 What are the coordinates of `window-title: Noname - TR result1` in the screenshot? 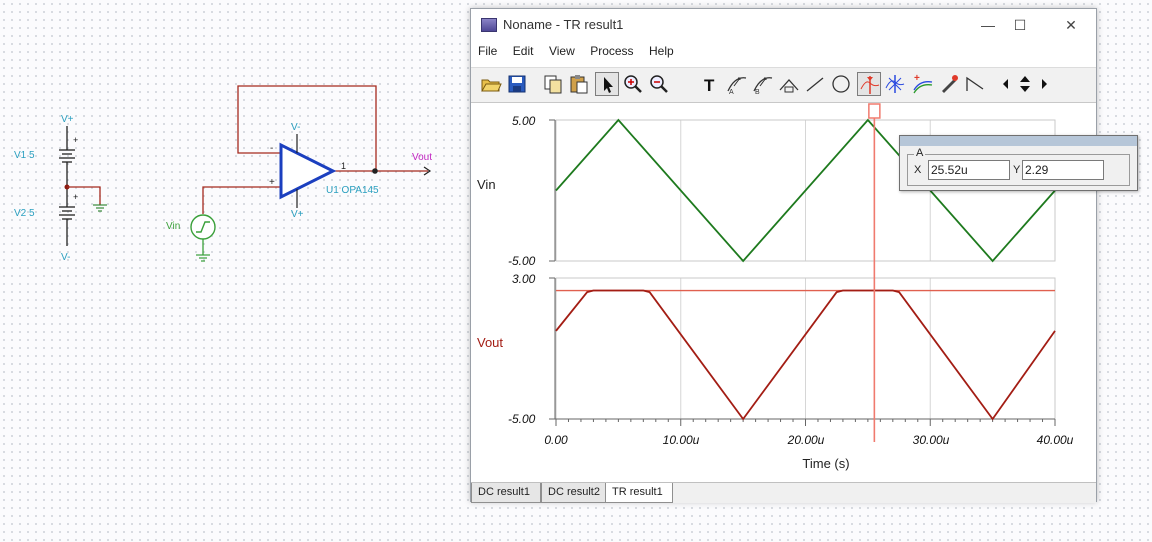 It's located at (563, 24).